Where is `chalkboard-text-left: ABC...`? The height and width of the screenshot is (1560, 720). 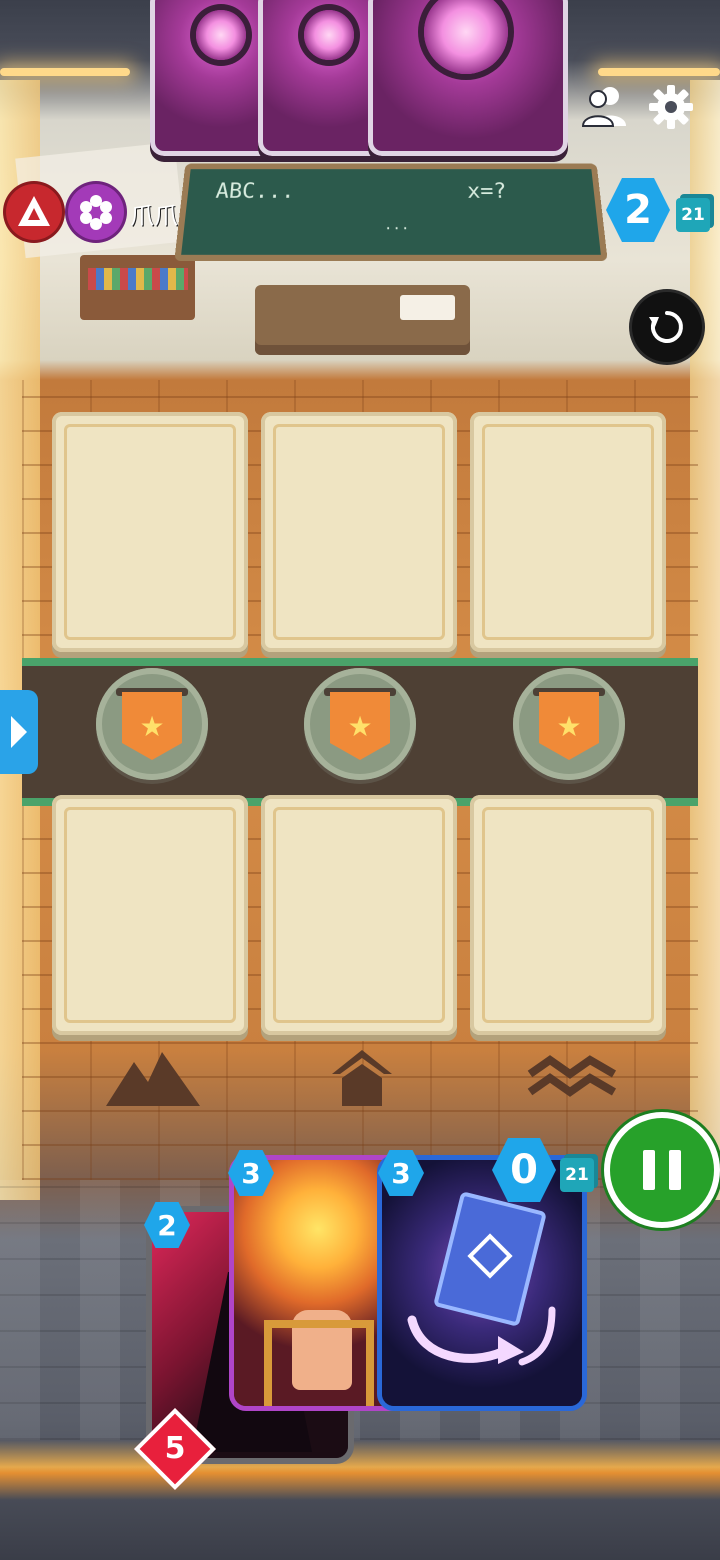 chalkboard-text-left: ABC... is located at coordinates (255, 192).